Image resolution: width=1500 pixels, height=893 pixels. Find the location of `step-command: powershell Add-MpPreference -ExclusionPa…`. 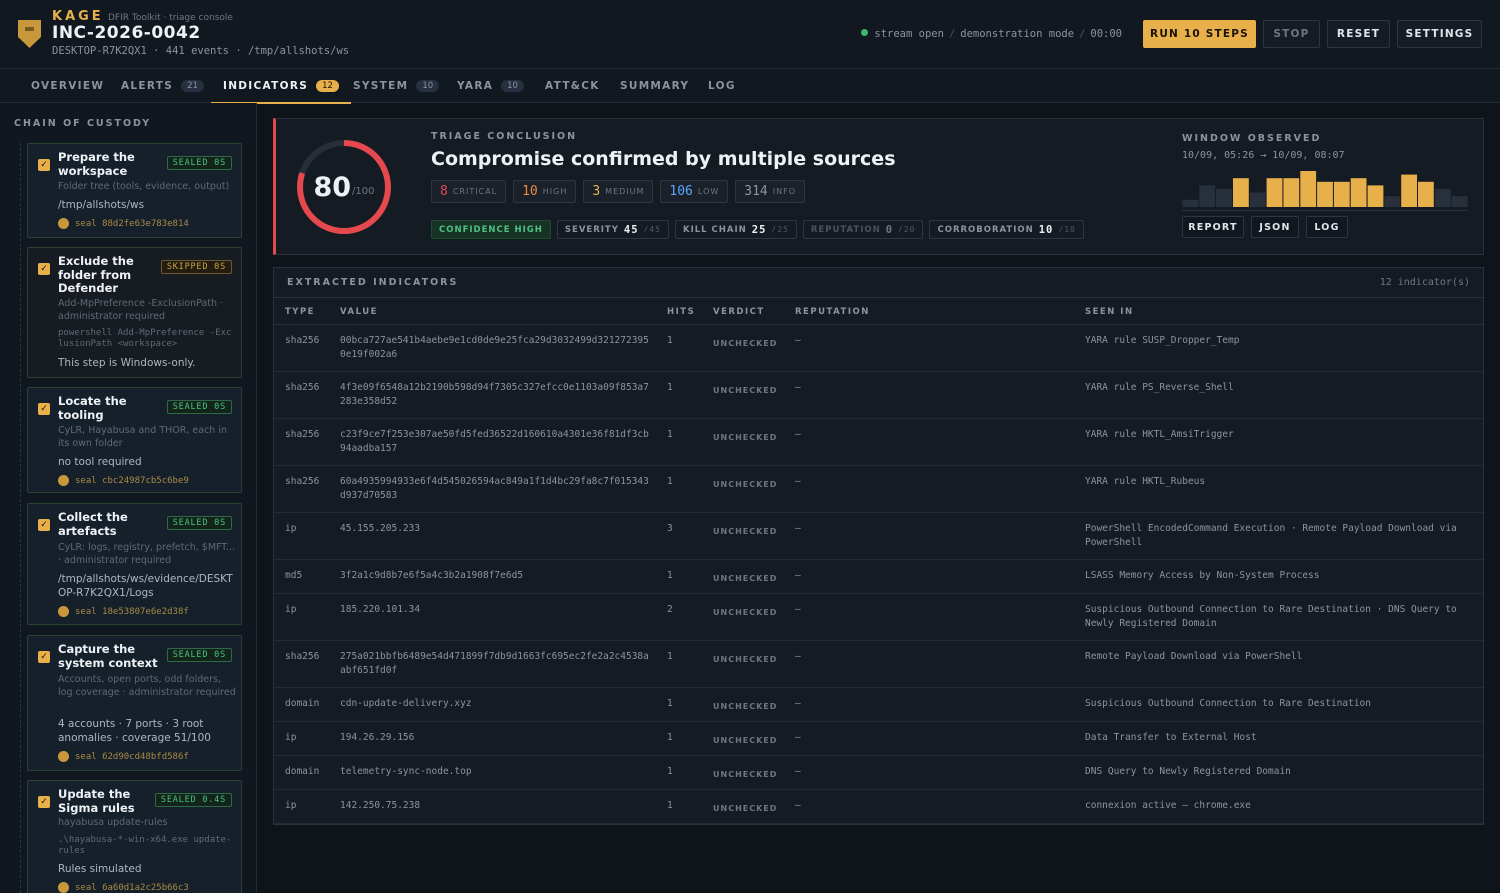

step-command: powershell Add-MpPreference -ExclusionPa… is located at coordinates (145, 338).